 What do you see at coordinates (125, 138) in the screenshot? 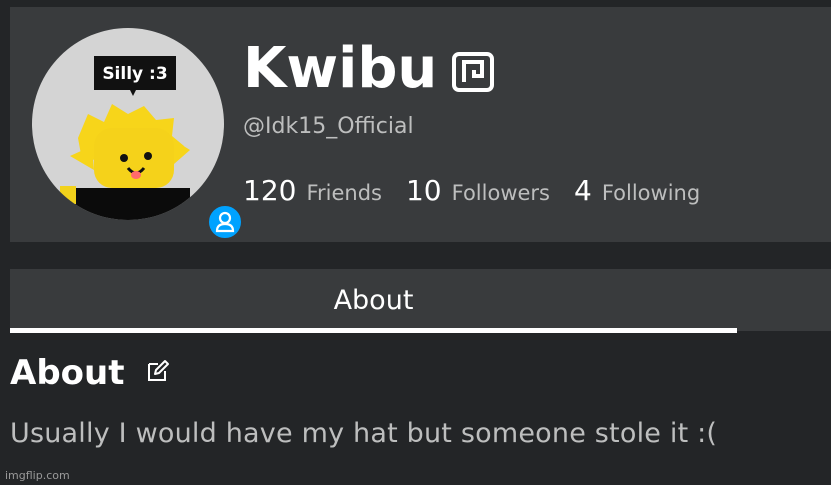
I see `avatar-character: Silly :3` at bounding box center [125, 138].